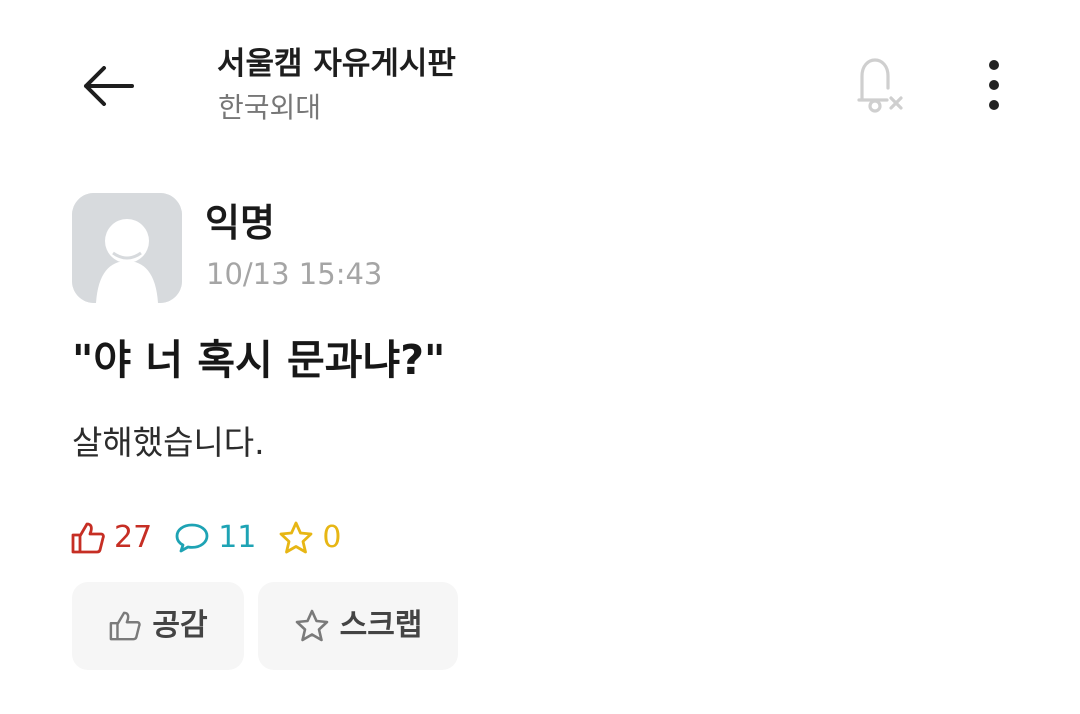 The image size is (1080, 714). I want to click on post-stats: 27 11 0, so click(216, 538).